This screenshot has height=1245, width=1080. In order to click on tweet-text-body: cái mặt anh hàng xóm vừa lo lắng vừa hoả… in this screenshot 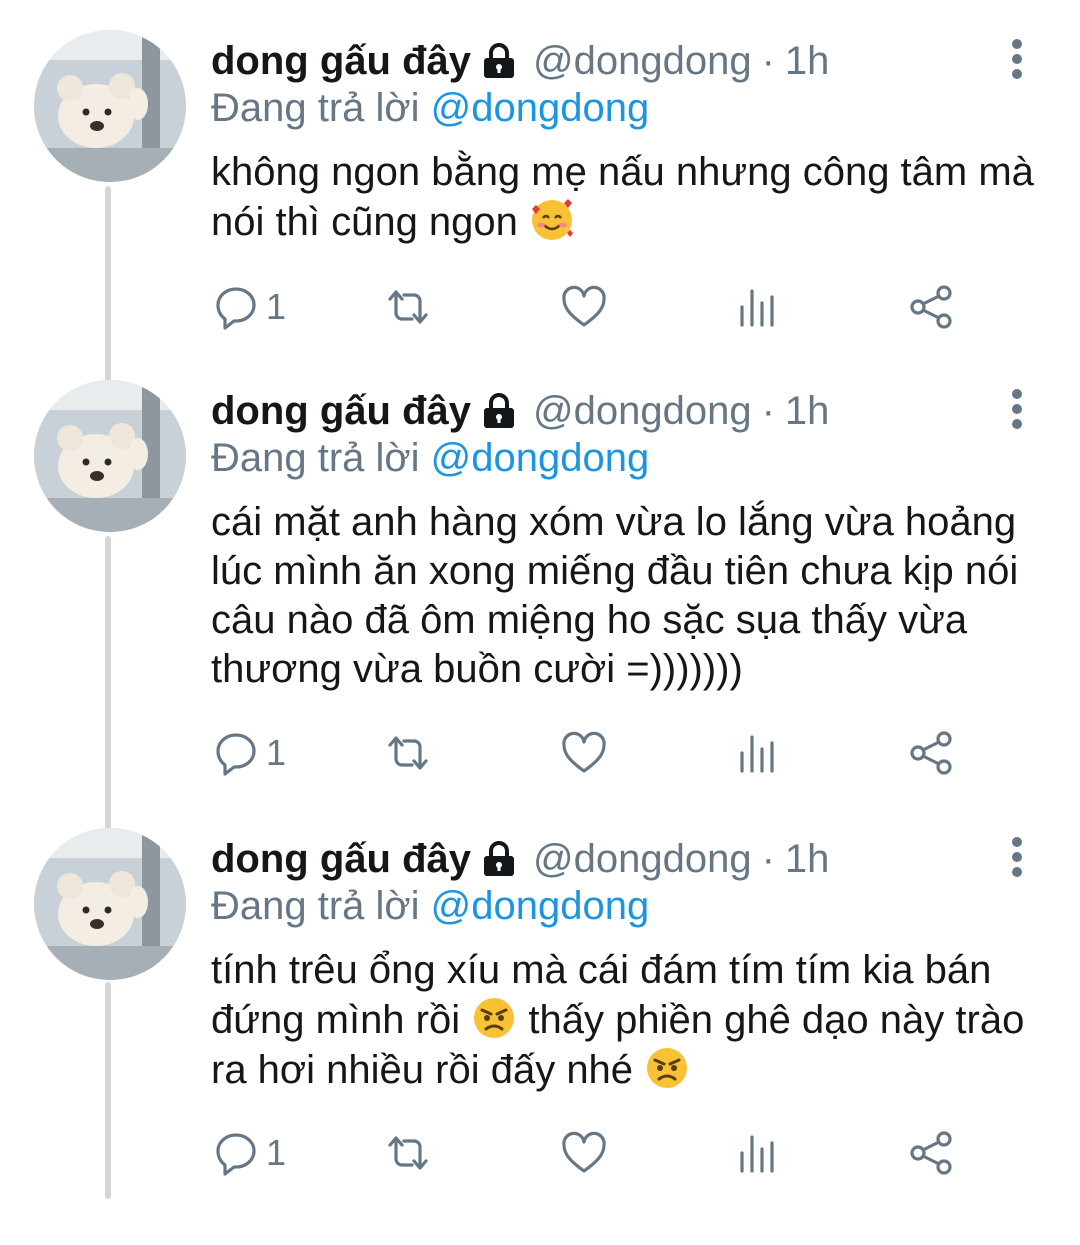, I will do `click(615, 595)`.